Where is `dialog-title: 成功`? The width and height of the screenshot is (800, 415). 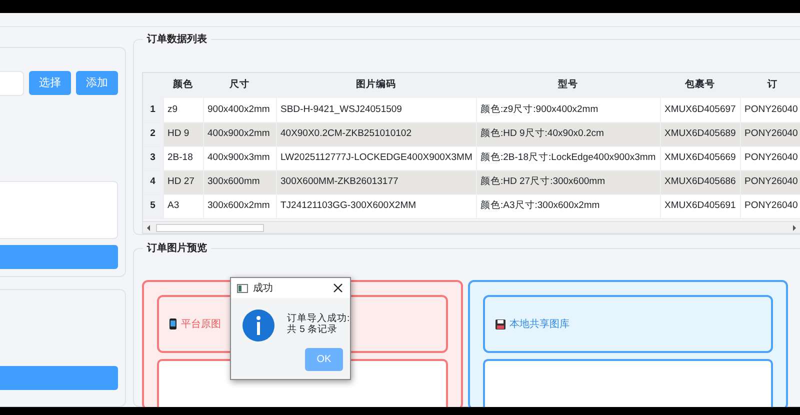 dialog-title: 成功 is located at coordinates (263, 289).